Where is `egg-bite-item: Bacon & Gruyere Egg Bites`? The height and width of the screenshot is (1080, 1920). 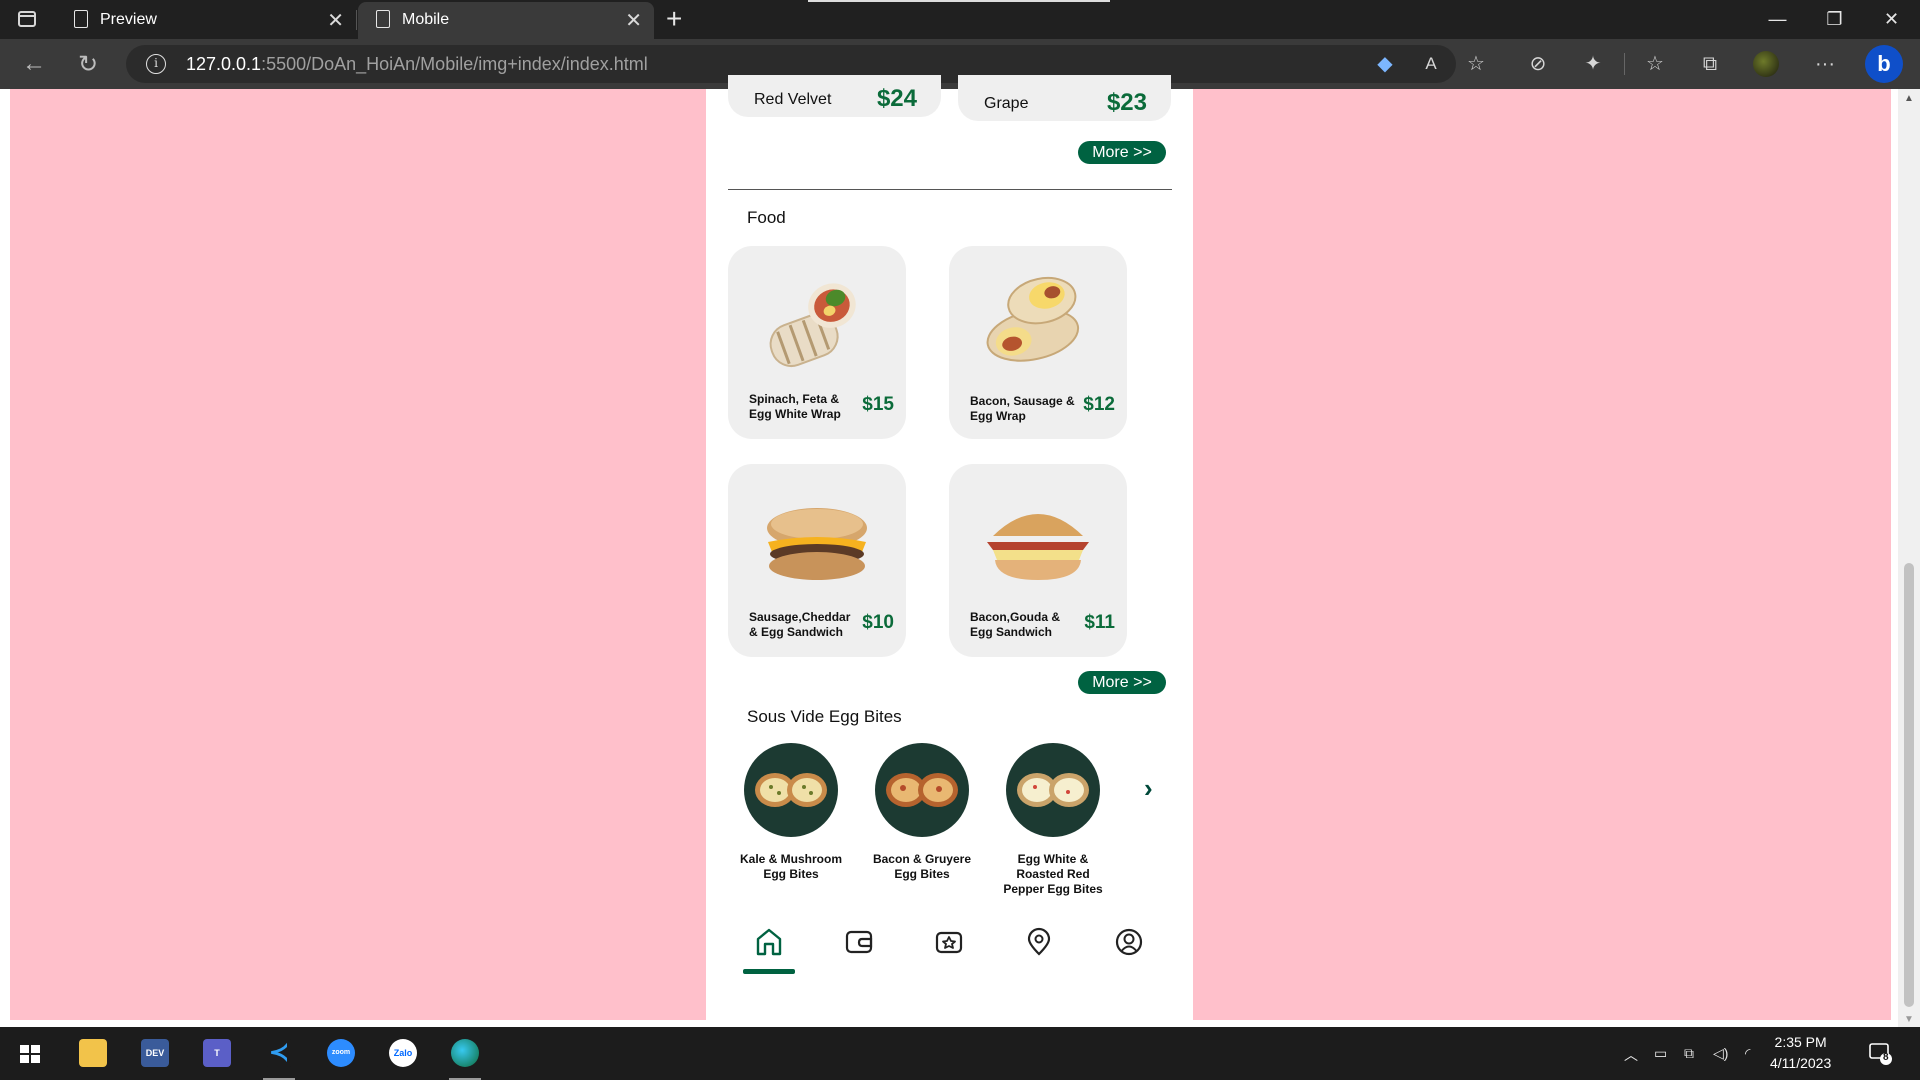 egg-bite-item: Bacon & Gruyere Egg Bites is located at coordinates (922, 812).